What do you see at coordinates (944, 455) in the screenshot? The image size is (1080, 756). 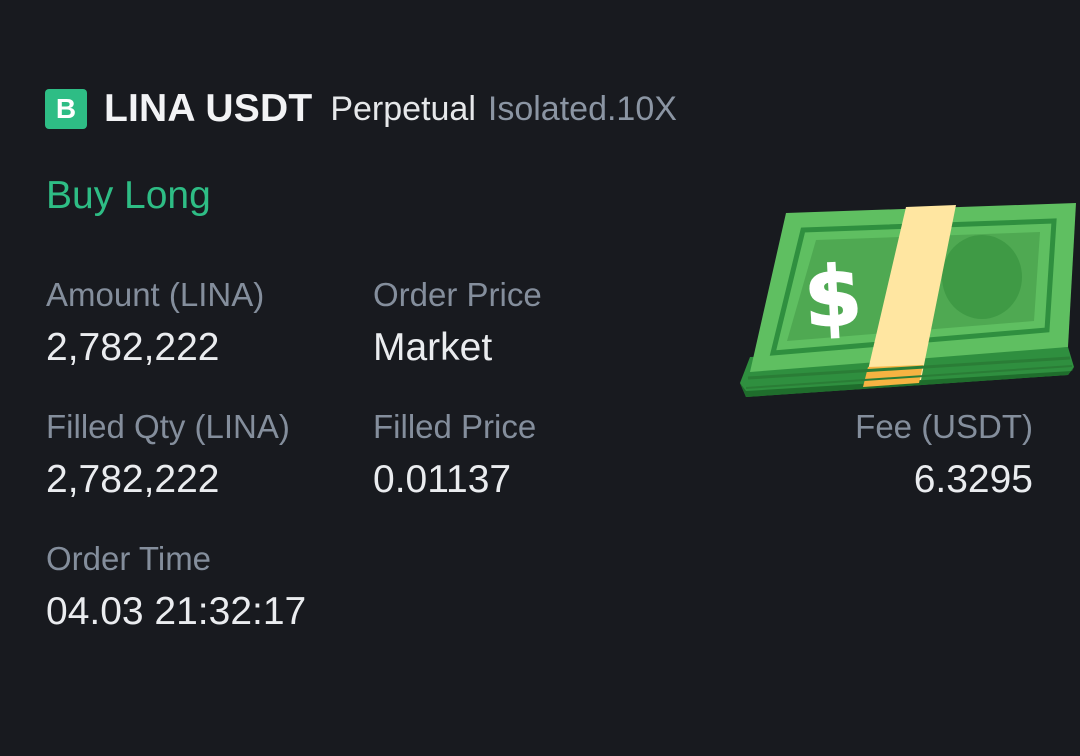 I see `fee-field: Fee (USDT) 6.3295` at bounding box center [944, 455].